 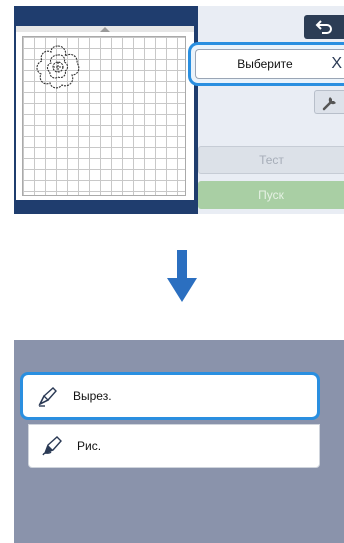 I want to click on test-button: Тест, so click(x=271, y=160).